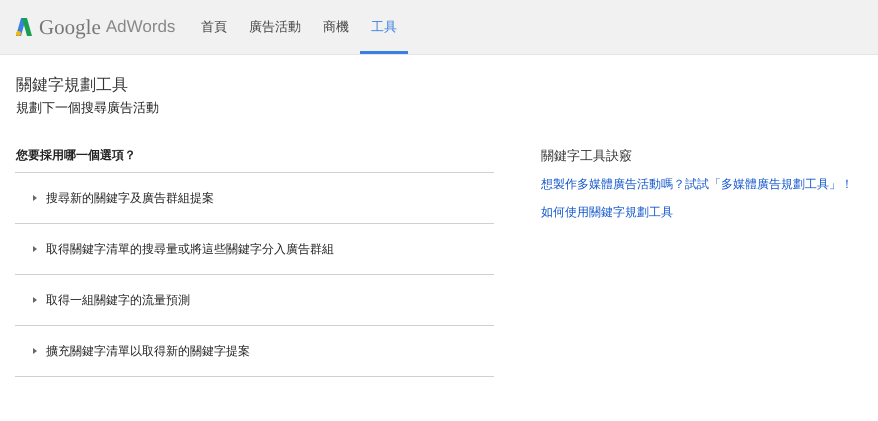 The width and height of the screenshot is (878, 421). Describe the element at coordinates (336, 27) in the screenshot. I see `nav-tab: 商機` at that location.